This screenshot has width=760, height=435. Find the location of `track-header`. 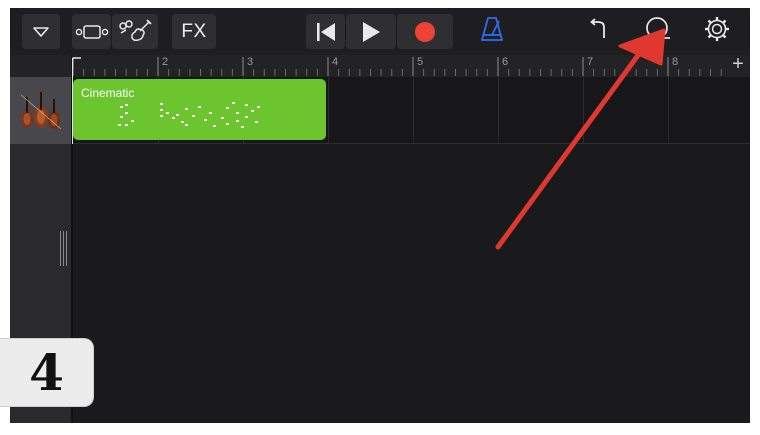

track-header is located at coordinates (40, 110).